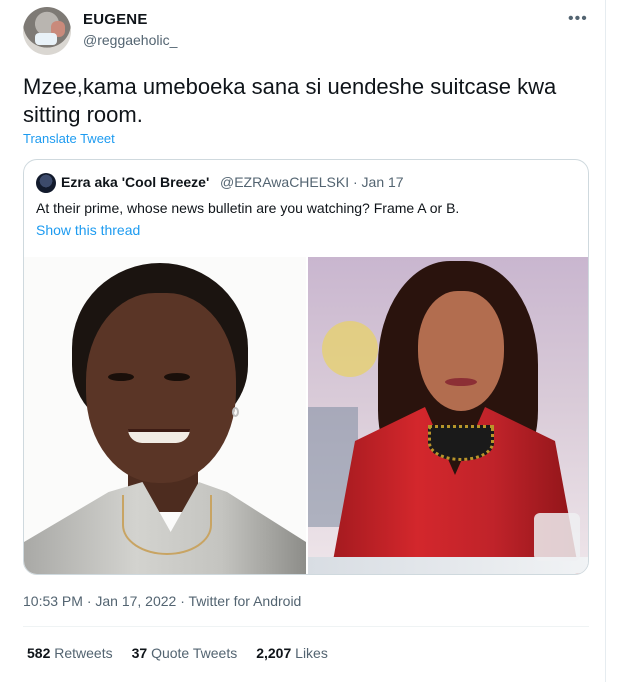 The height and width of the screenshot is (682, 618). I want to click on quote-tweets-count: 37, so click(139, 653).